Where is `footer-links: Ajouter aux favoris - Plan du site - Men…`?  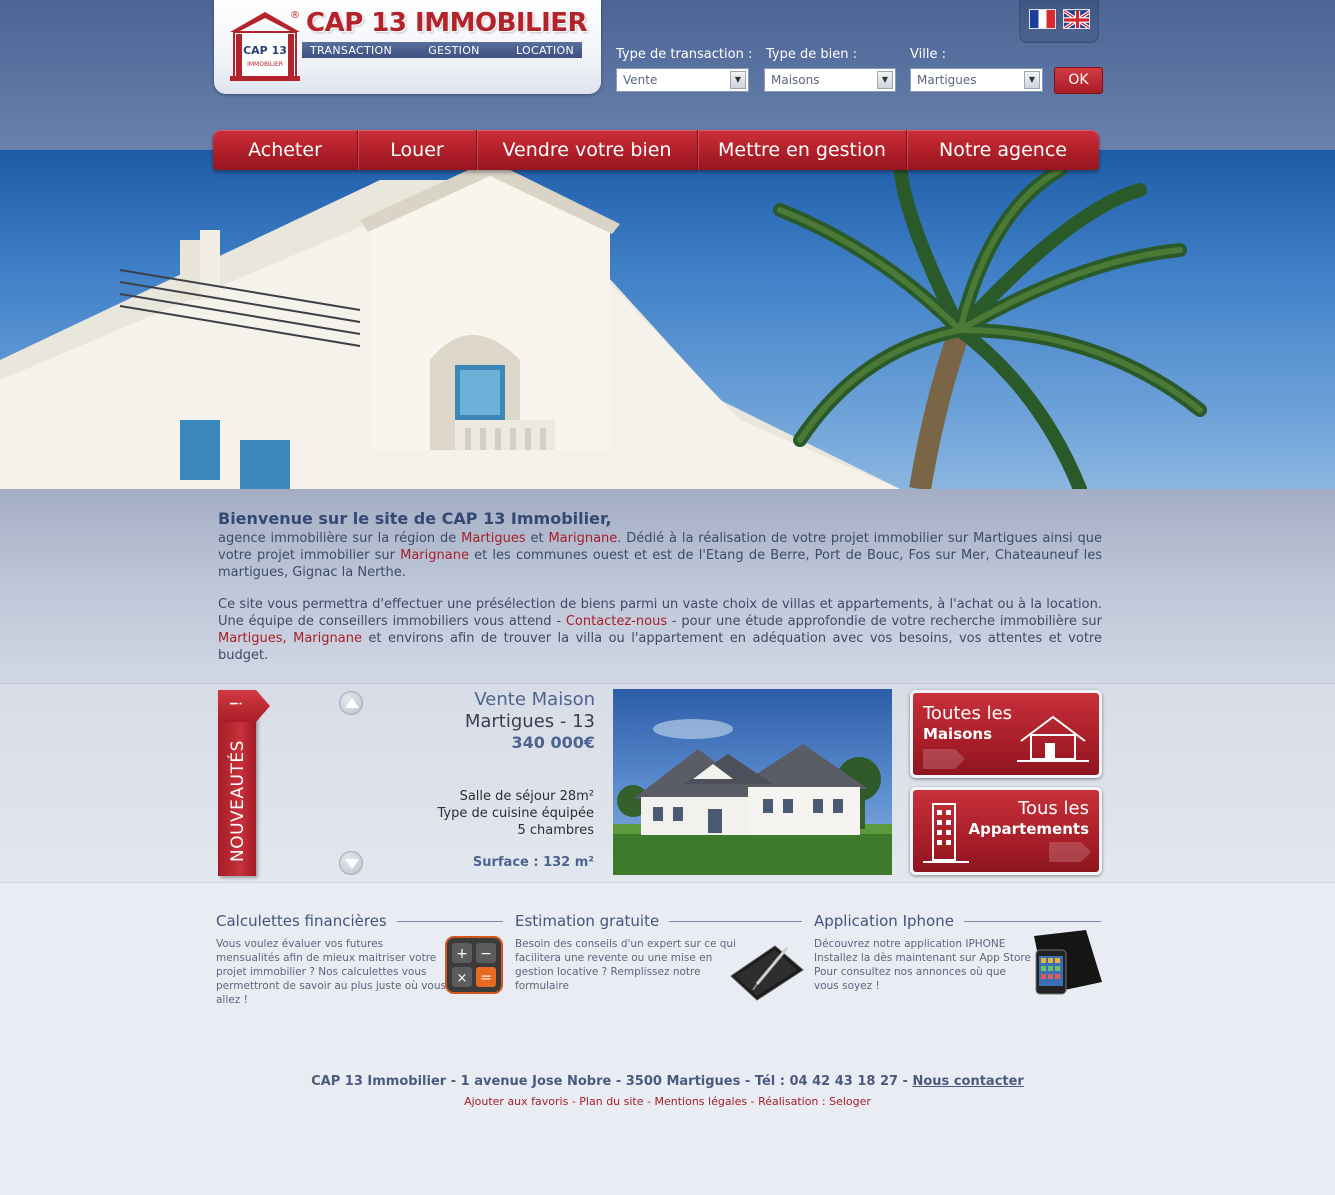 footer-links: Ajouter aux favoris - Plan du site - Men… is located at coordinates (667, 1101).